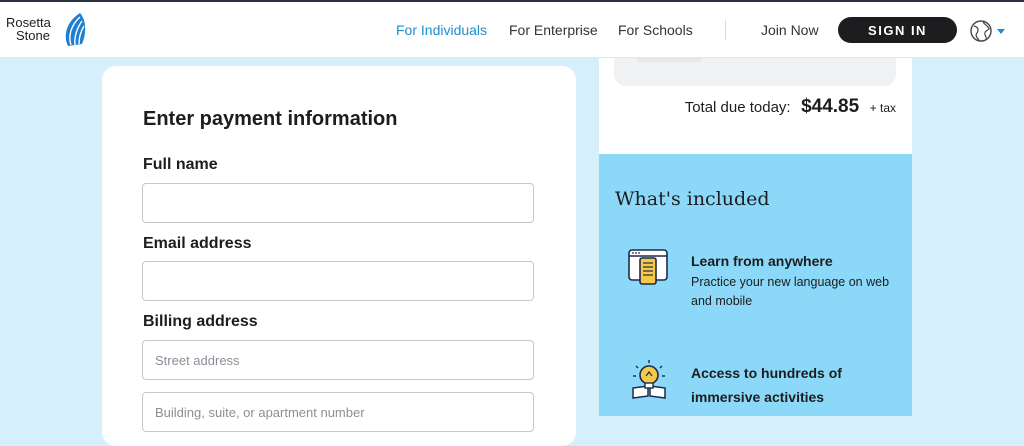 The image size is (1024, 446). Describe the element at coordinates (725, 30) in the screenshot. I see `nav-divider` at that location.